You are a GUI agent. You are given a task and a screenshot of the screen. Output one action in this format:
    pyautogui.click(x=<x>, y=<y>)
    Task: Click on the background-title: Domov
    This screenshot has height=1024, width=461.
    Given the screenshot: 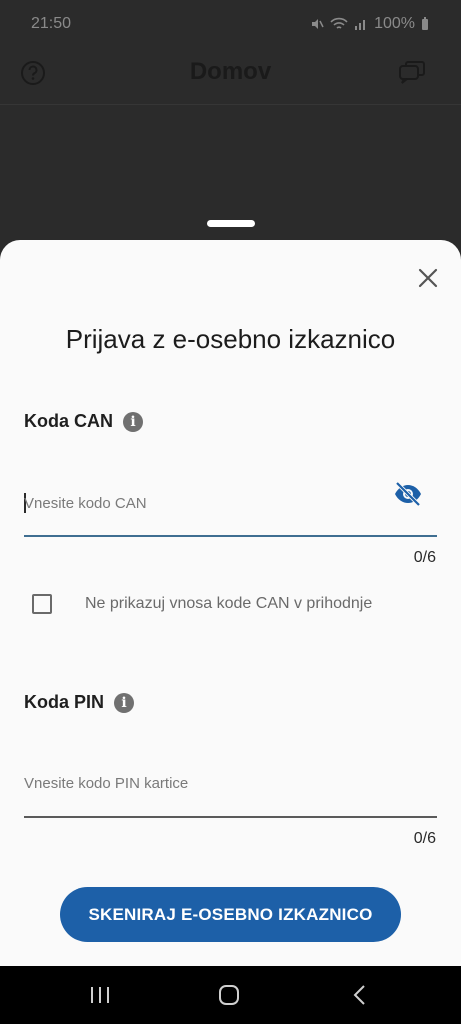 What is the action you would take?
    pyautogui.click(x=230, y=71)
    